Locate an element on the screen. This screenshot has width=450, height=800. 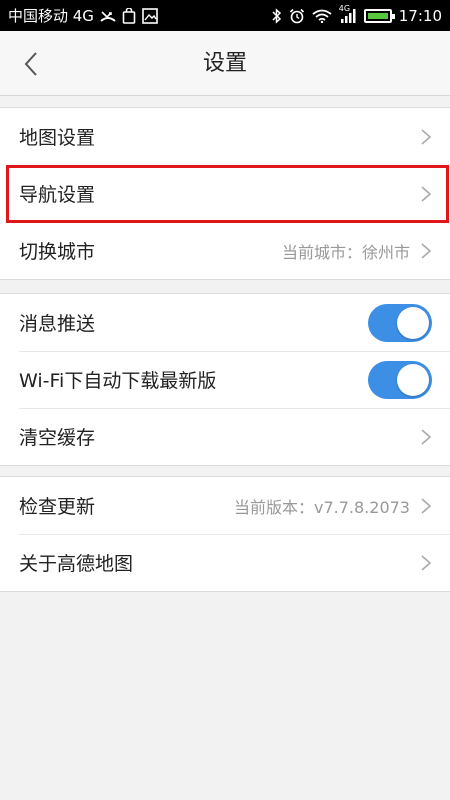
wifi-auto-download-label: Wi-Fi下自动下载最新版 is located at coordinates (118, 381).